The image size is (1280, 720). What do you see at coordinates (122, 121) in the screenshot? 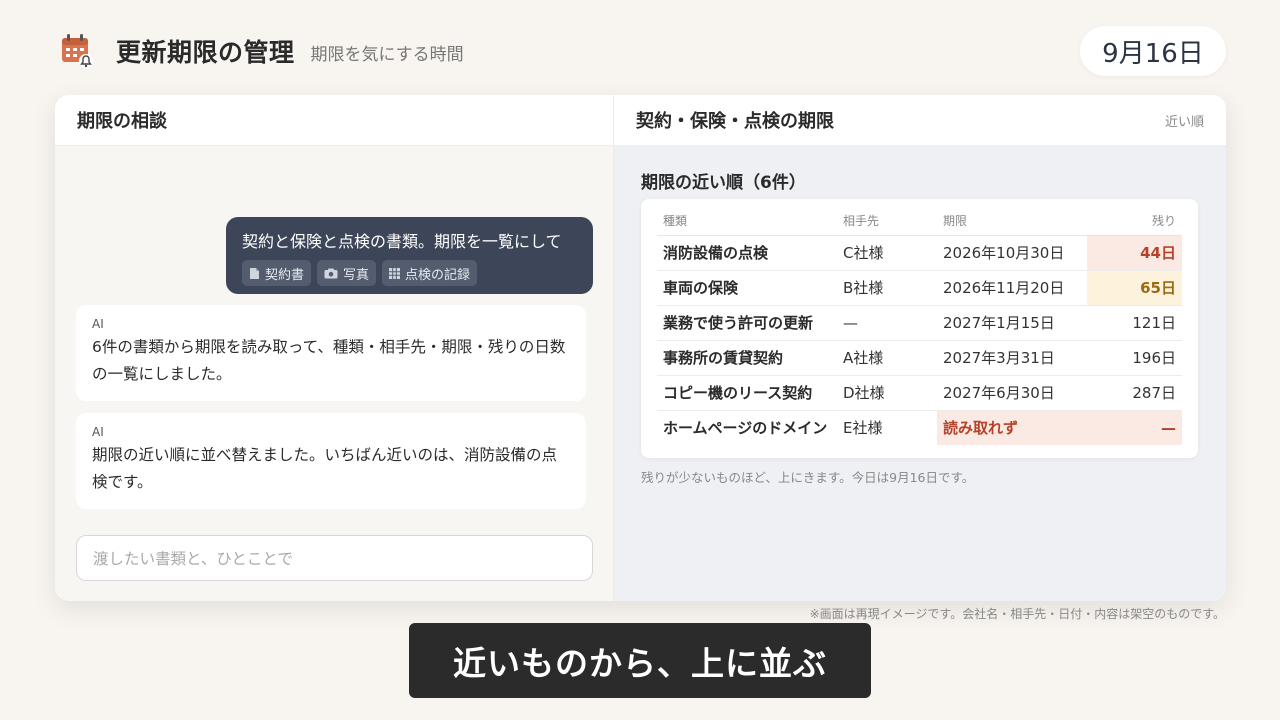
I see `chat-panel-title: 期限の相談` at bounding box center [122, 121].